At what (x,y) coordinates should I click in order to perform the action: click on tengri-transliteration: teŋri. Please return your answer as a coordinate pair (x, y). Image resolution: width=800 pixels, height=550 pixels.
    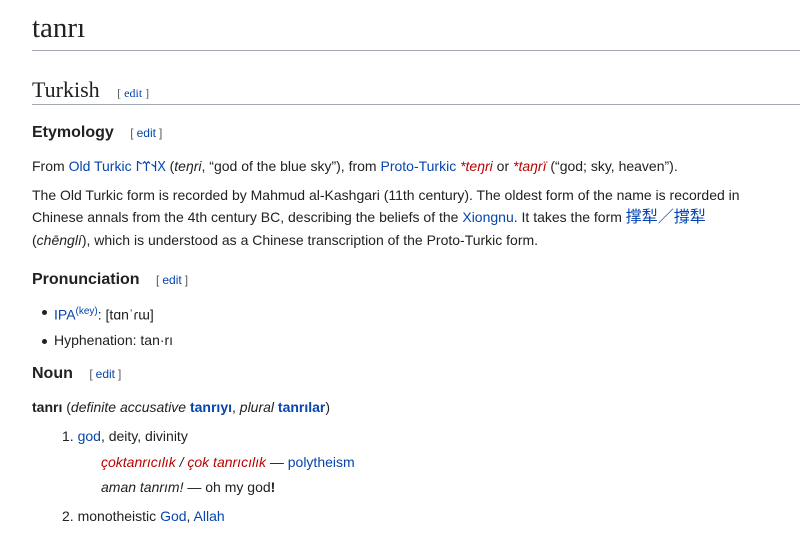
    Looking at the image, I should click on (188, 166).